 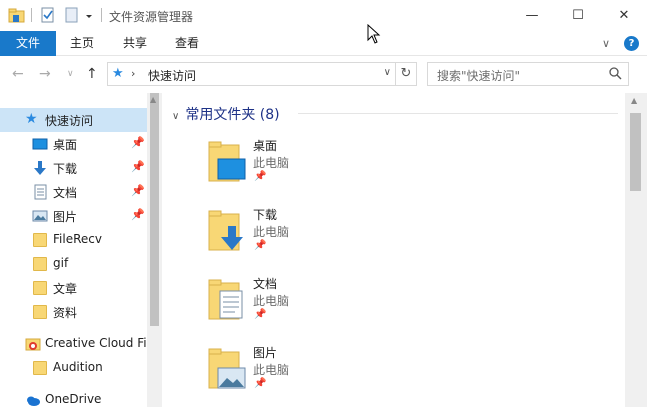 I want to click on document-folder-icon, so click(x=225, y=299).